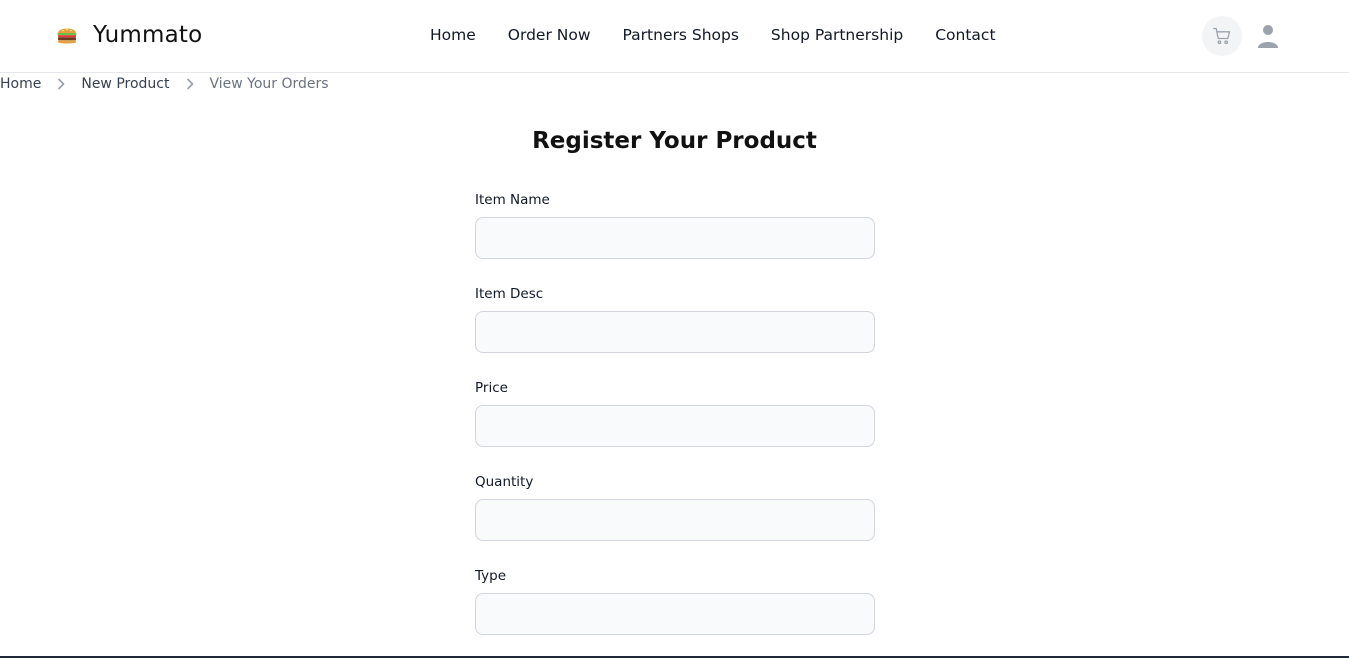 The width and height of the screenshot is (1349, 660). What do you see at coordinates (512, 200) in the screenshot?
I see `item-name-label: Item Name` at bounding box center [512, 200].